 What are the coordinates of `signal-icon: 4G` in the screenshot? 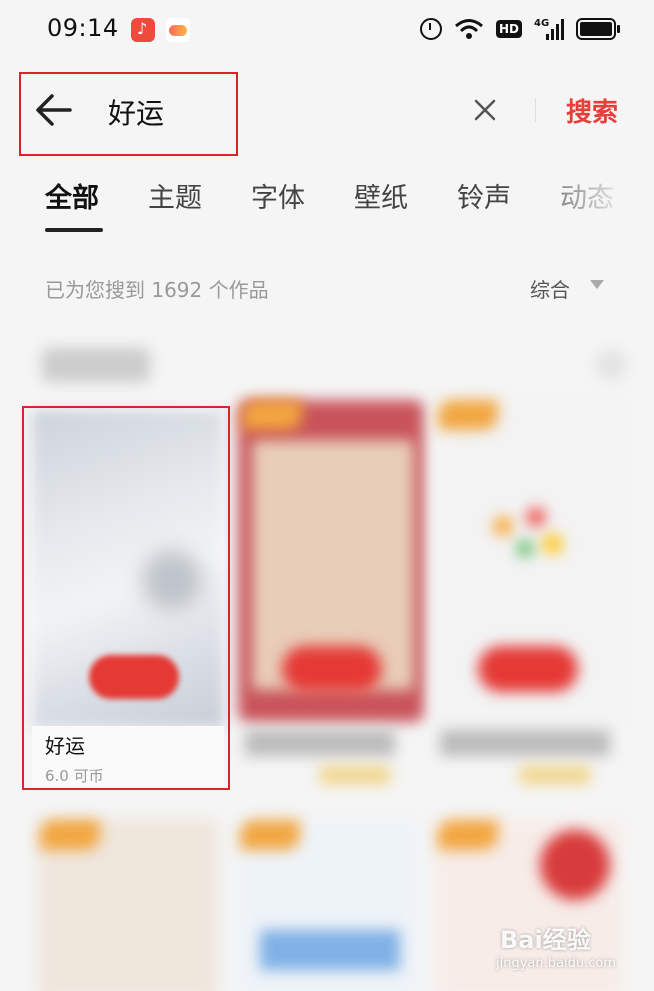 It's located at (549, 29).